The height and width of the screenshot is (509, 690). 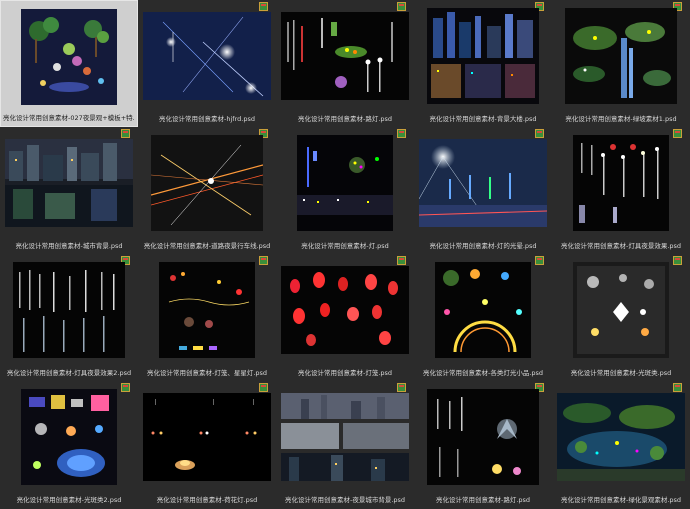 I want to click on file-thumbnail-item: 亮化设计常用创意素材-灯具夜景效果.psd, so click(x=621, y=190).